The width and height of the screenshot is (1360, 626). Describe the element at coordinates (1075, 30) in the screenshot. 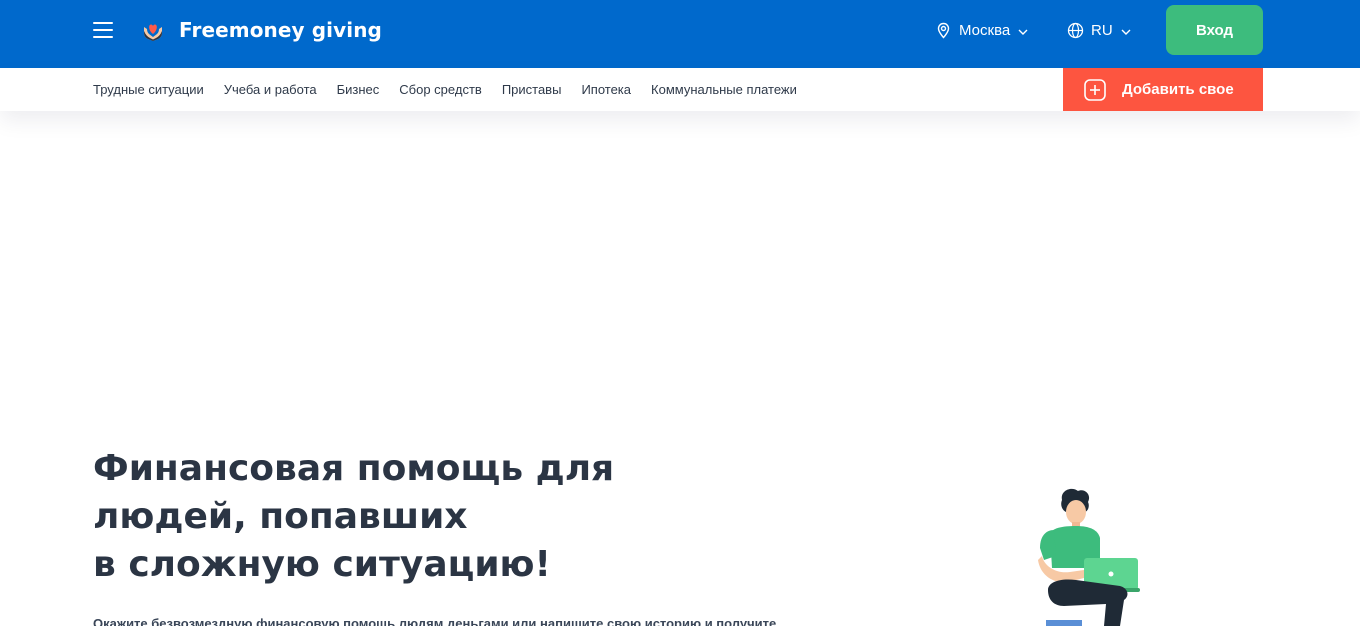

I see `globe-icon` at that location.